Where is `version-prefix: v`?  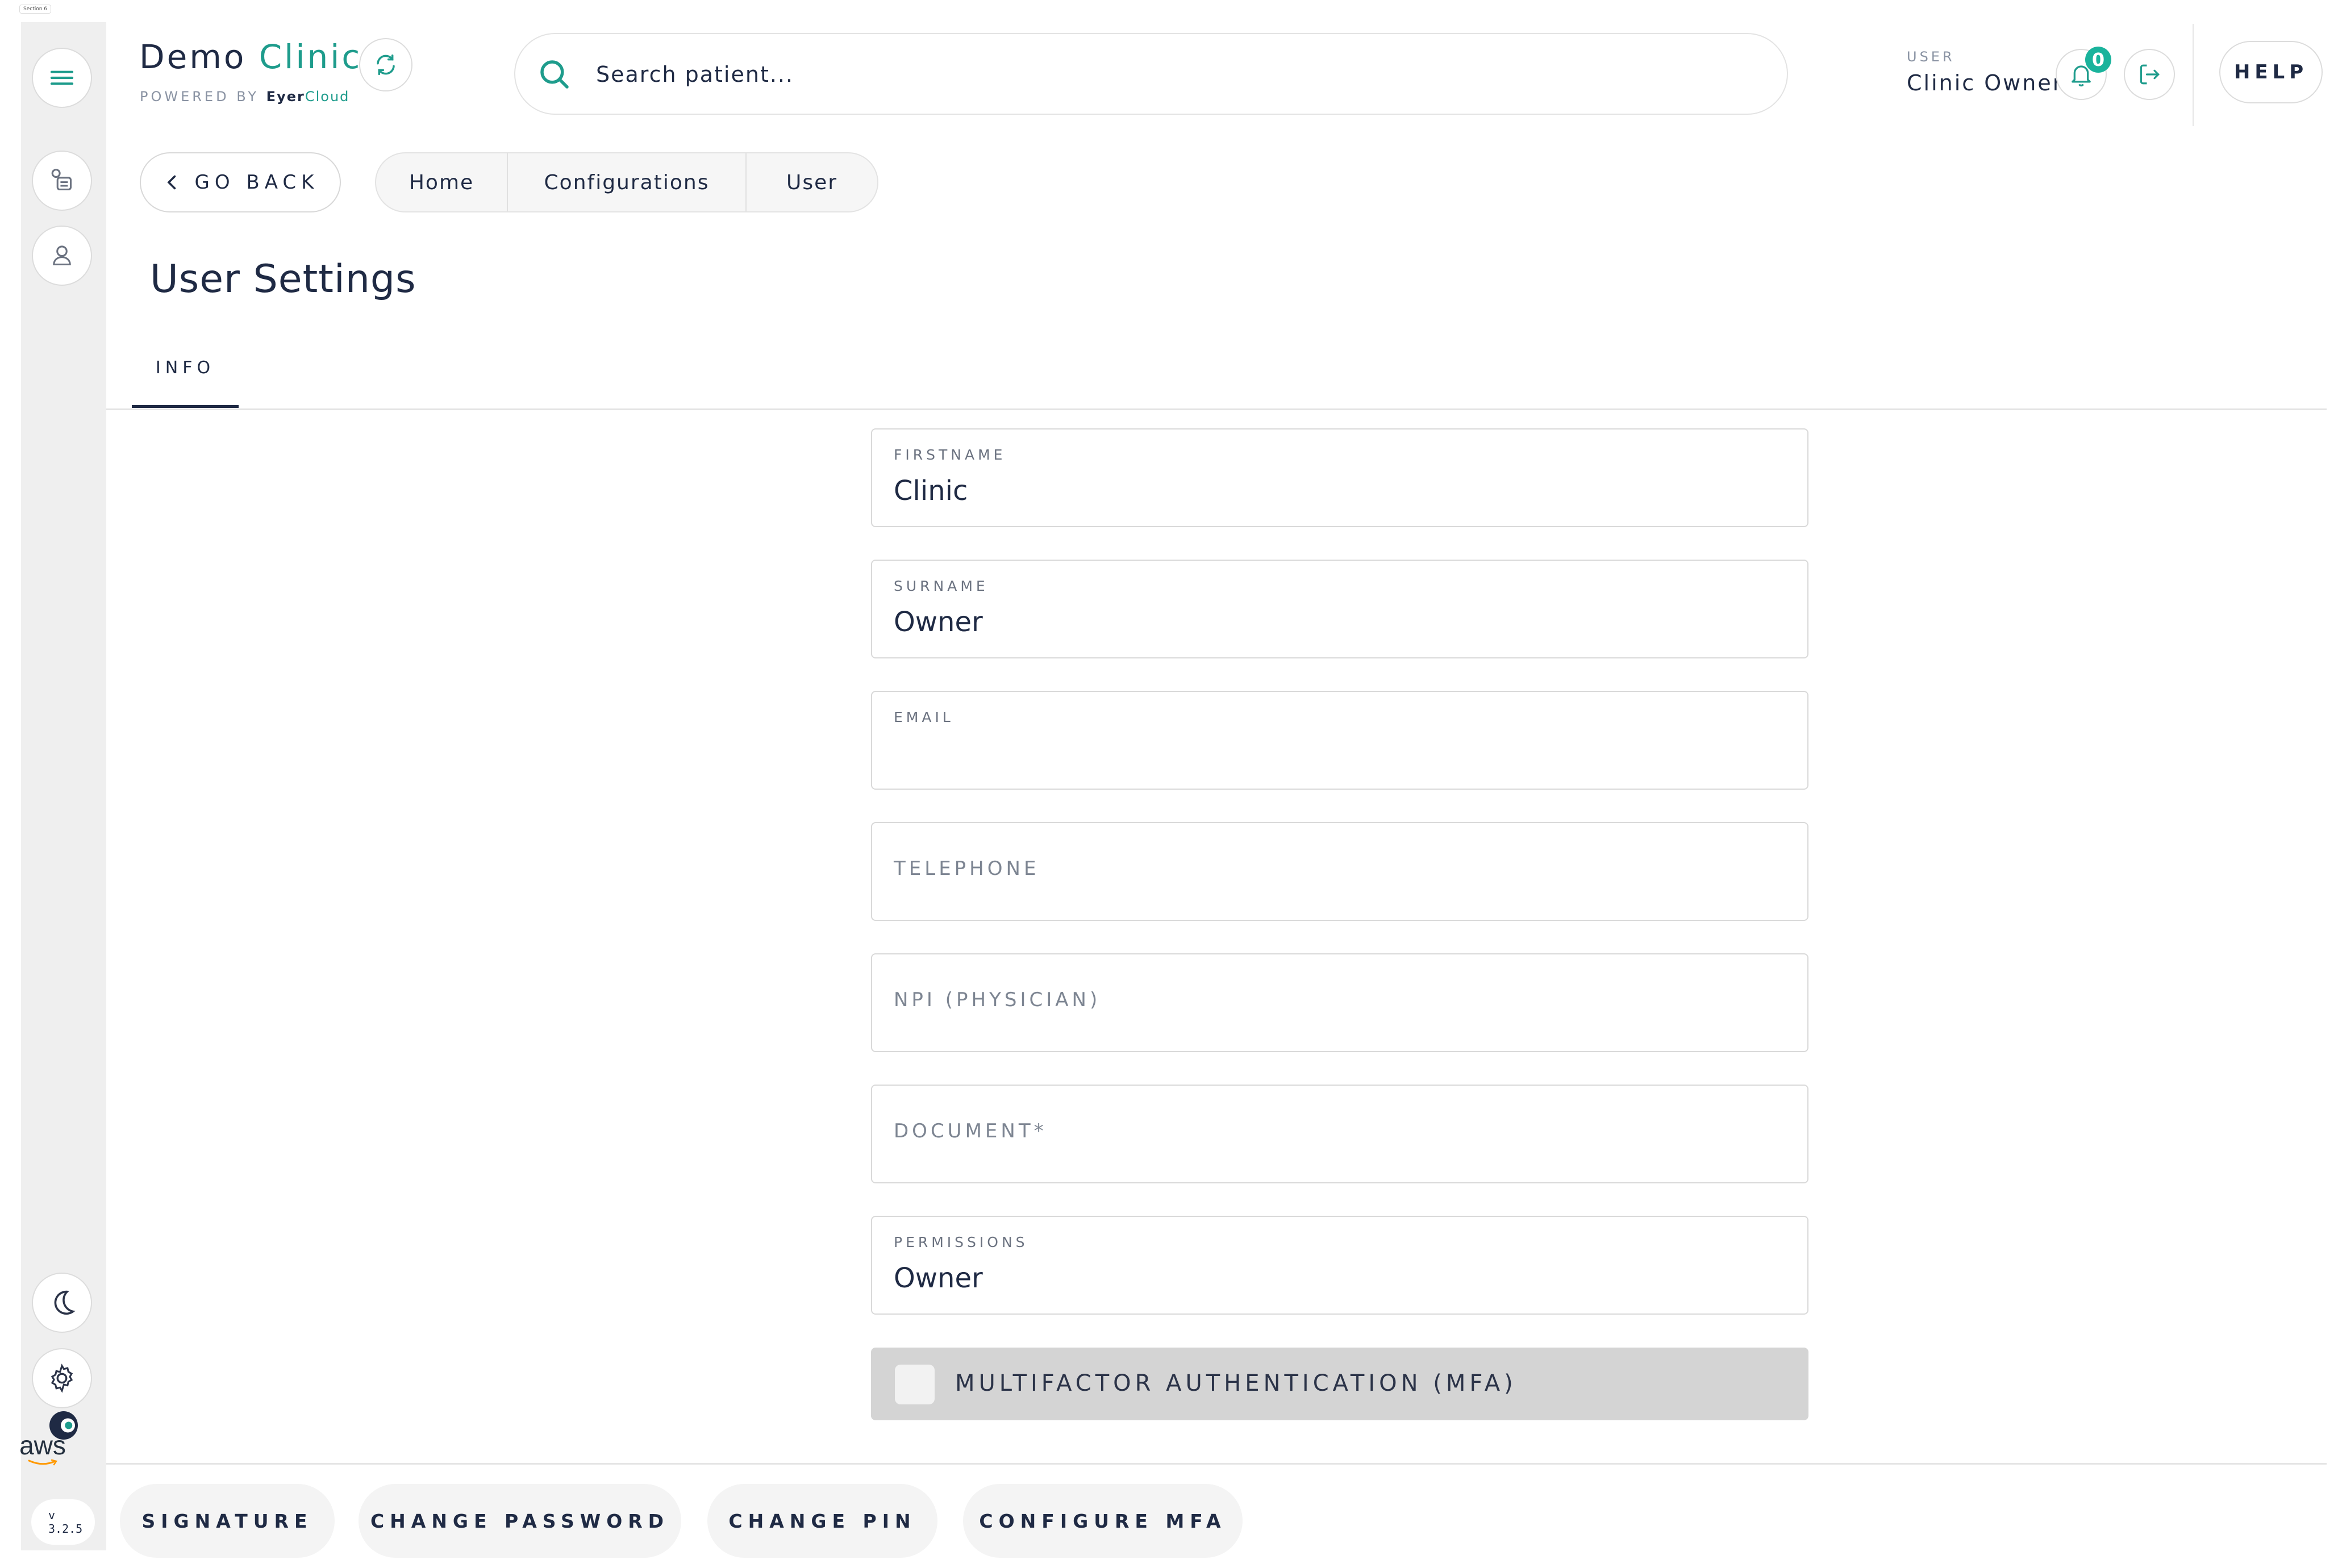
version-prefix: v is located at coordinates (52, 1515).